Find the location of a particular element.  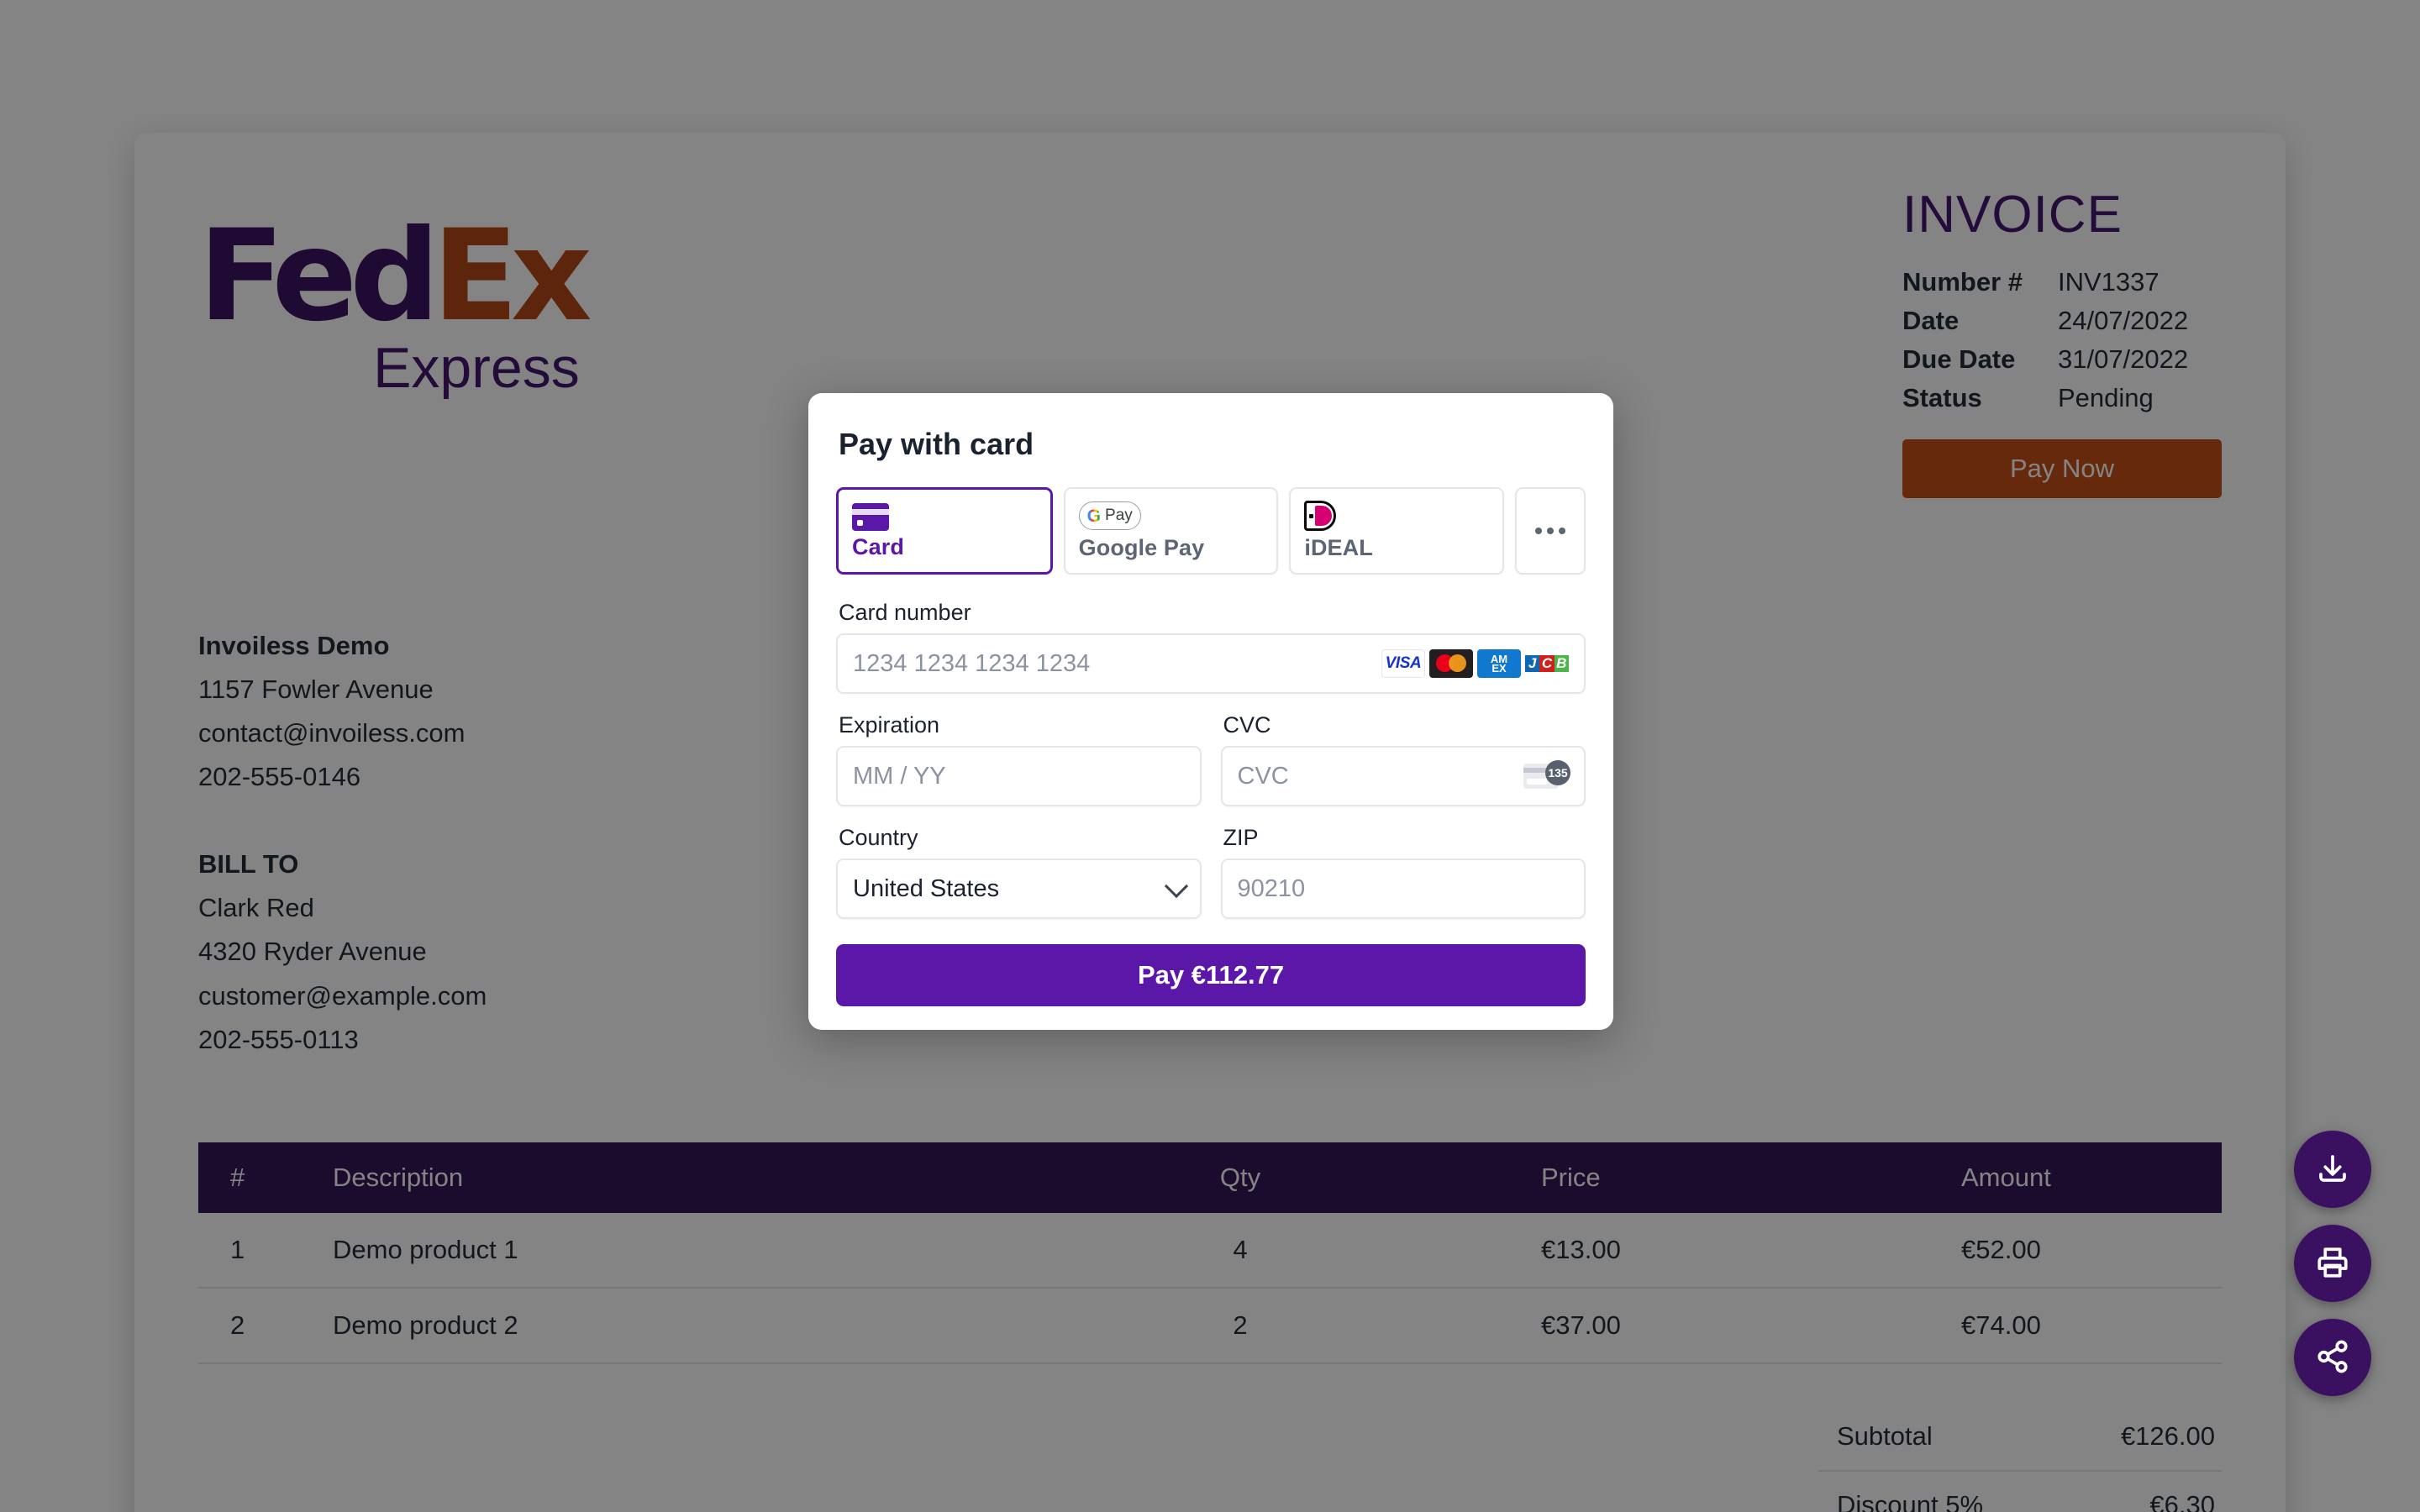

download-icon is located at coordinates (2332, 1170).